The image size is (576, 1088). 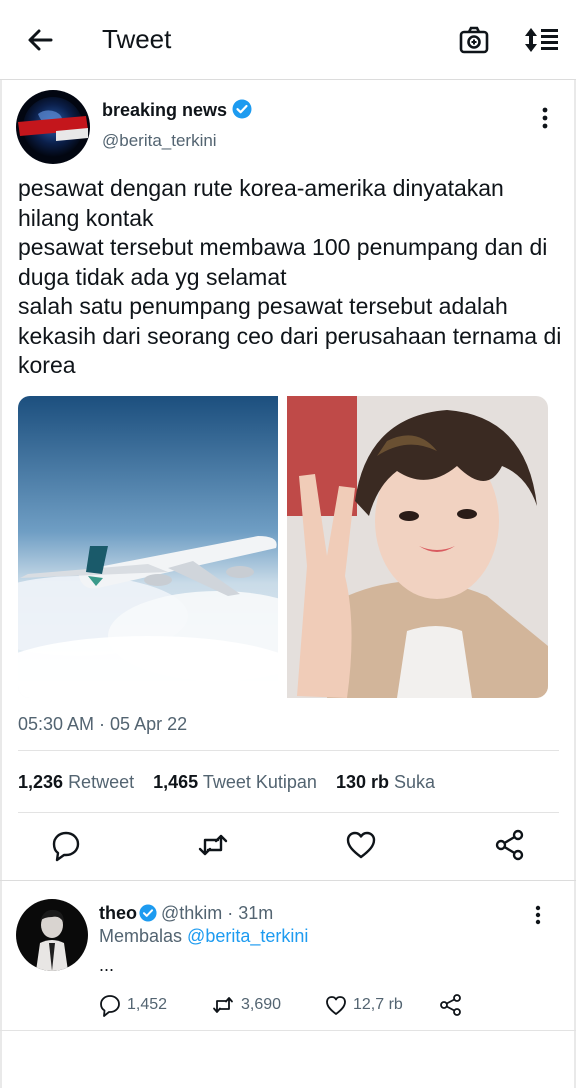 I want to click on sort-icon, so click(x=541, y=40).